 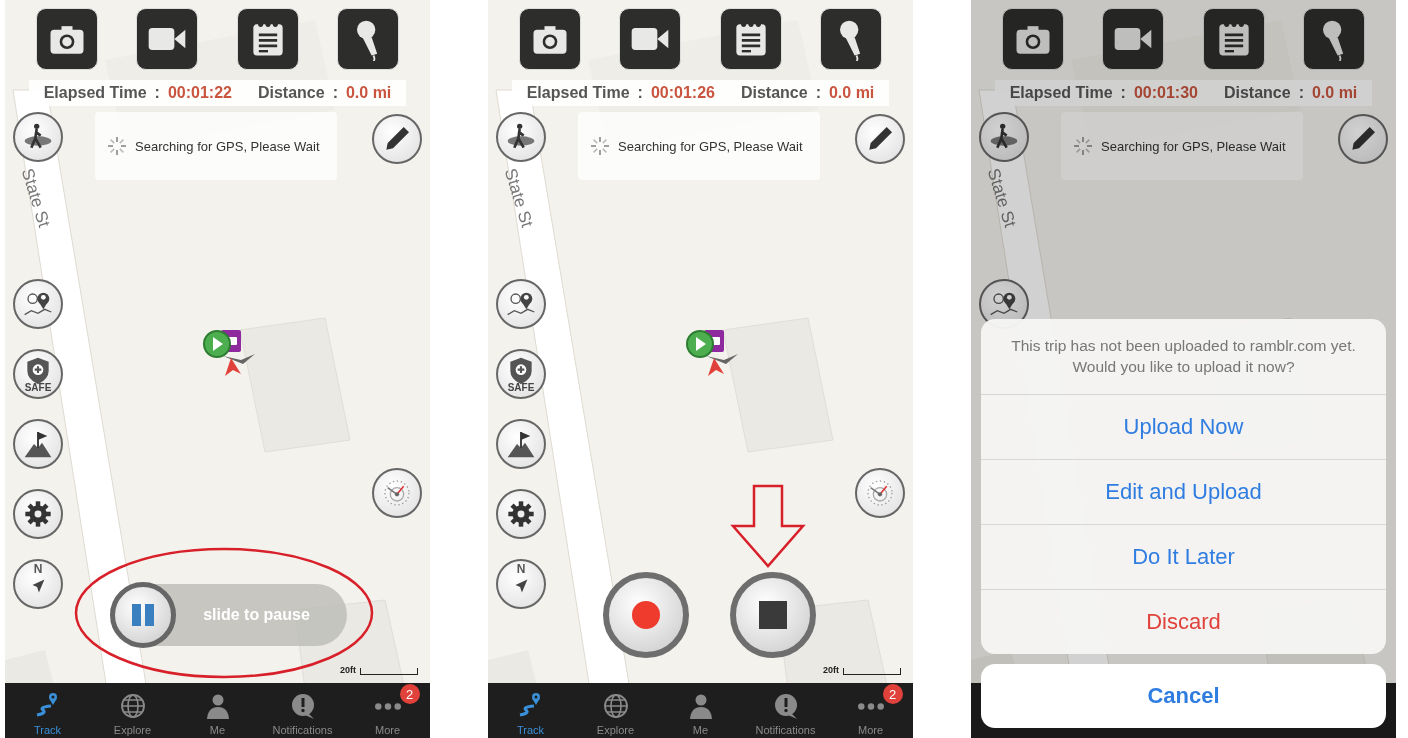 I want to click on stop-icon, so click(x=773, y=615).